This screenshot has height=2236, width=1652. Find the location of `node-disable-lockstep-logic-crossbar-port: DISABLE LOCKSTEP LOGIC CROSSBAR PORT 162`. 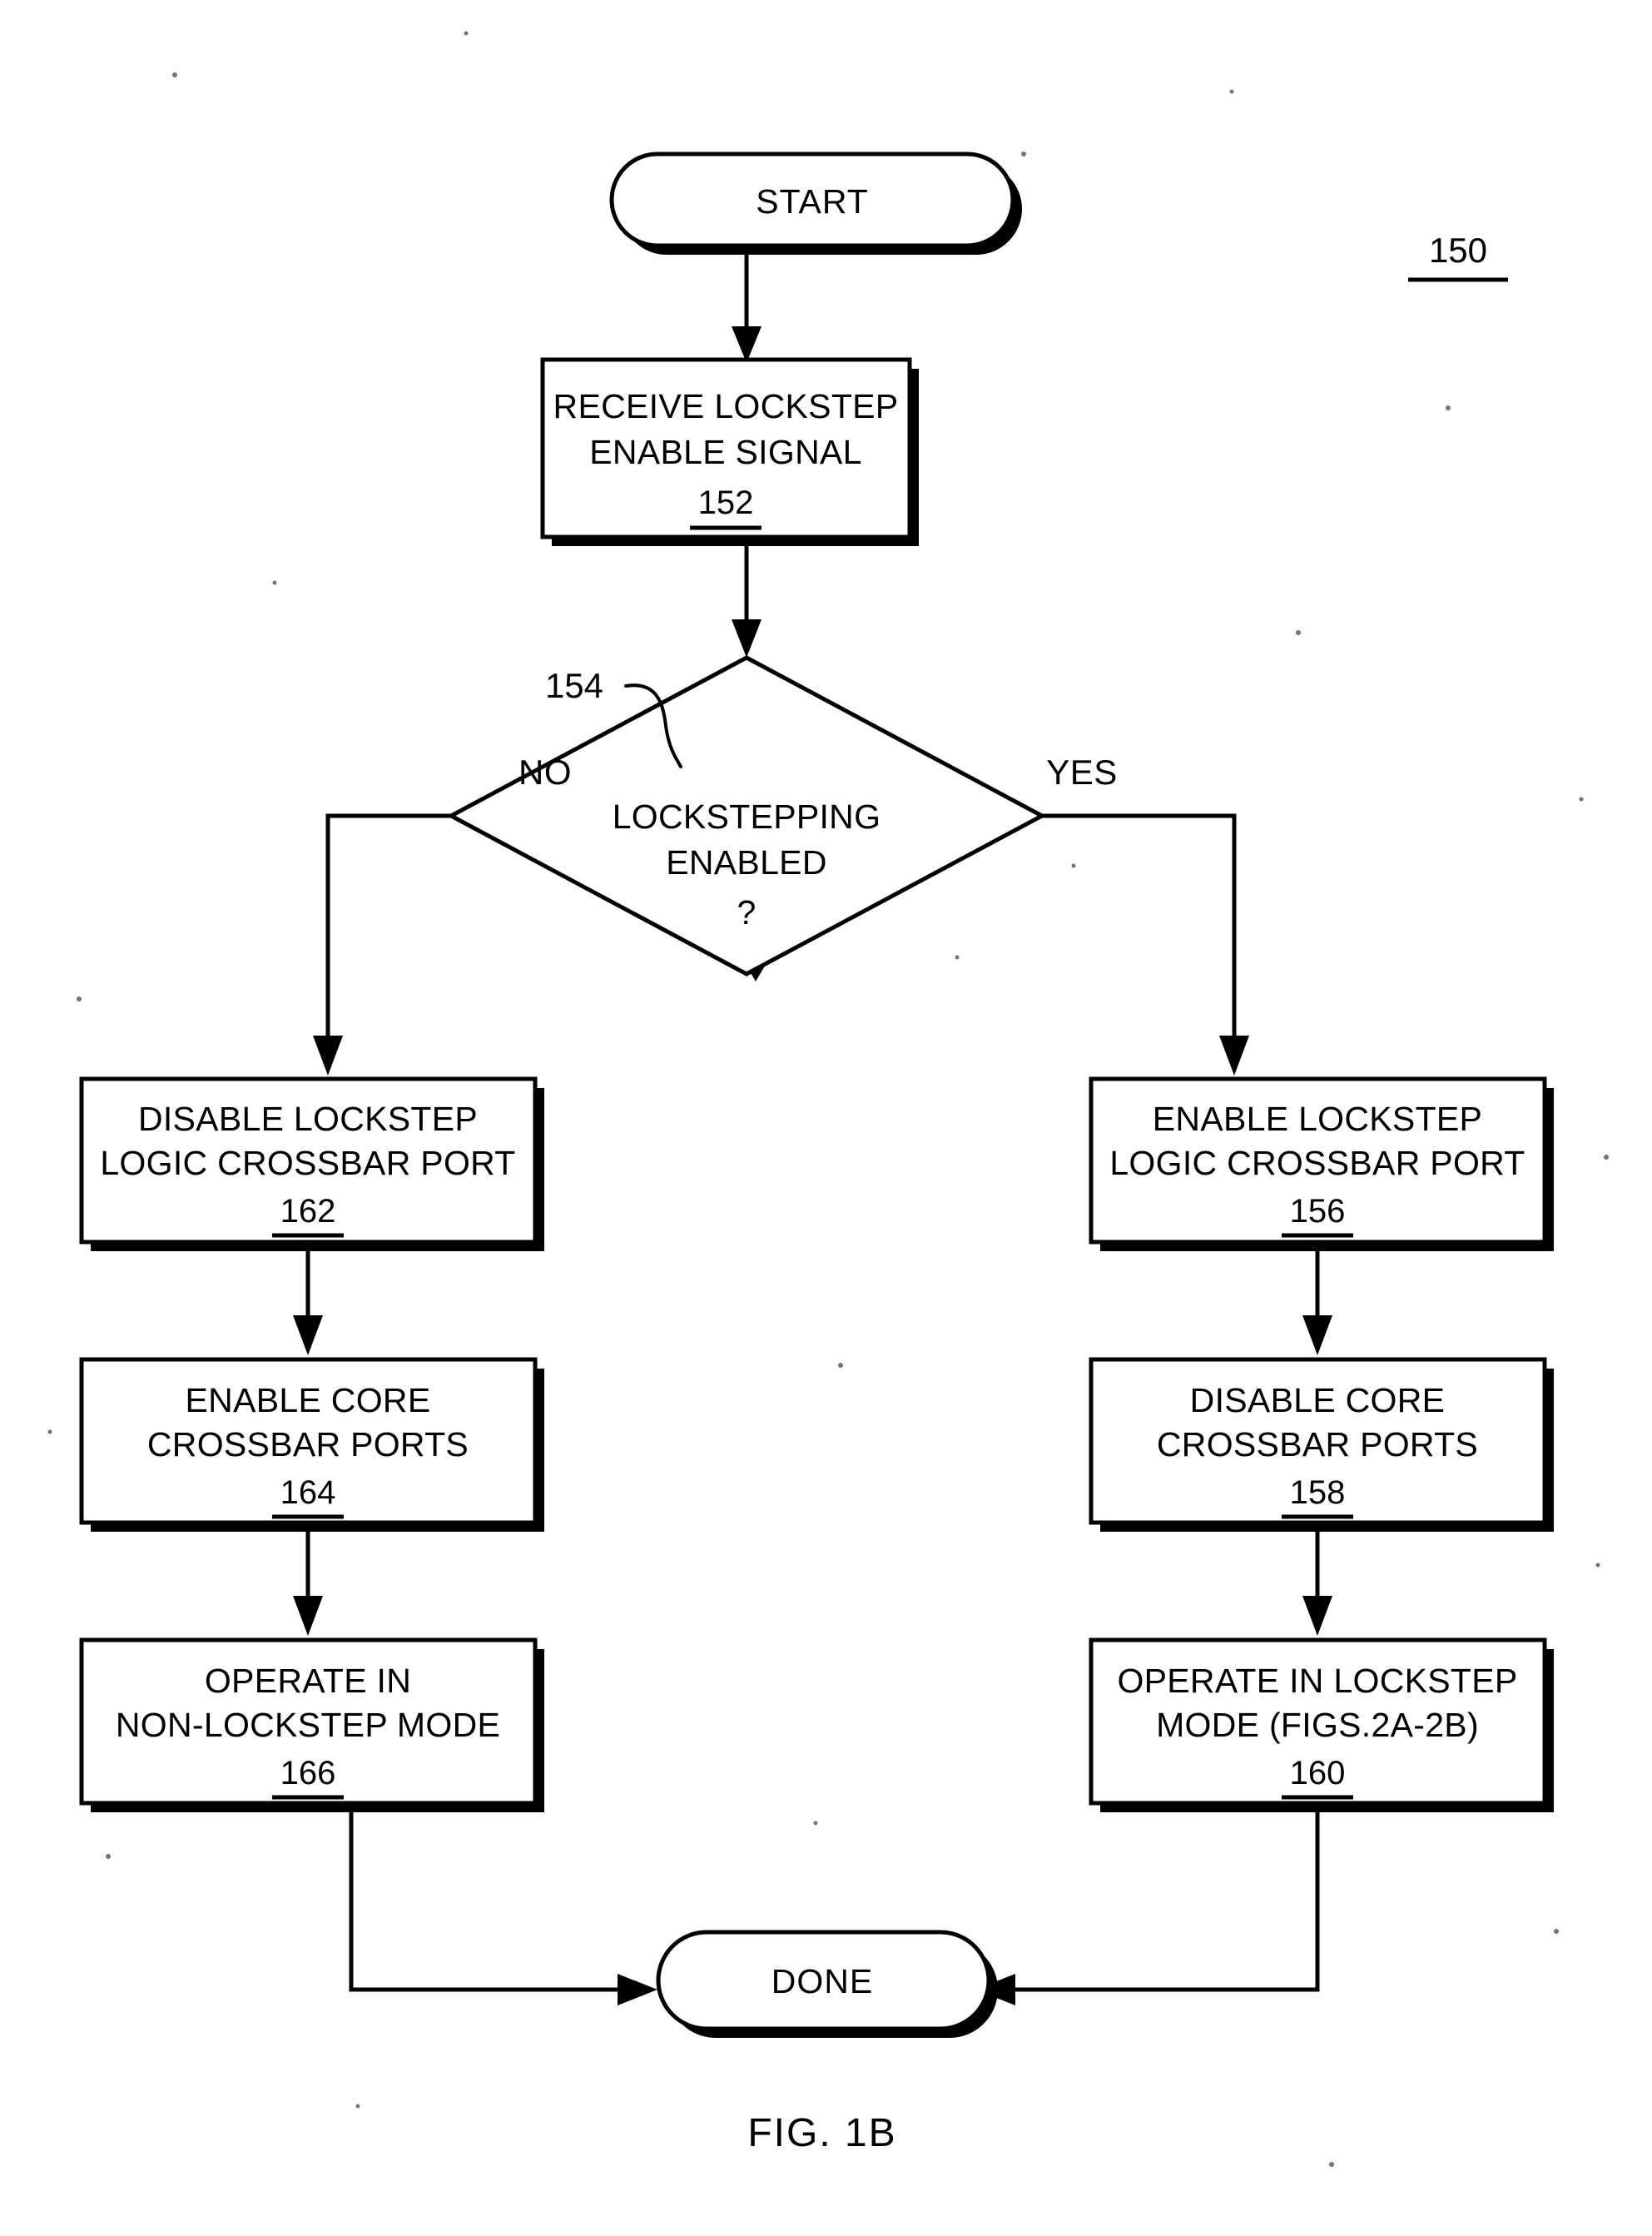

node-disable-lockstep-logic-crossbar-port: DISABLE LOCKSTEP LOGIC CROSSBAR PORT 162 is located at coordinates (311, 1163).